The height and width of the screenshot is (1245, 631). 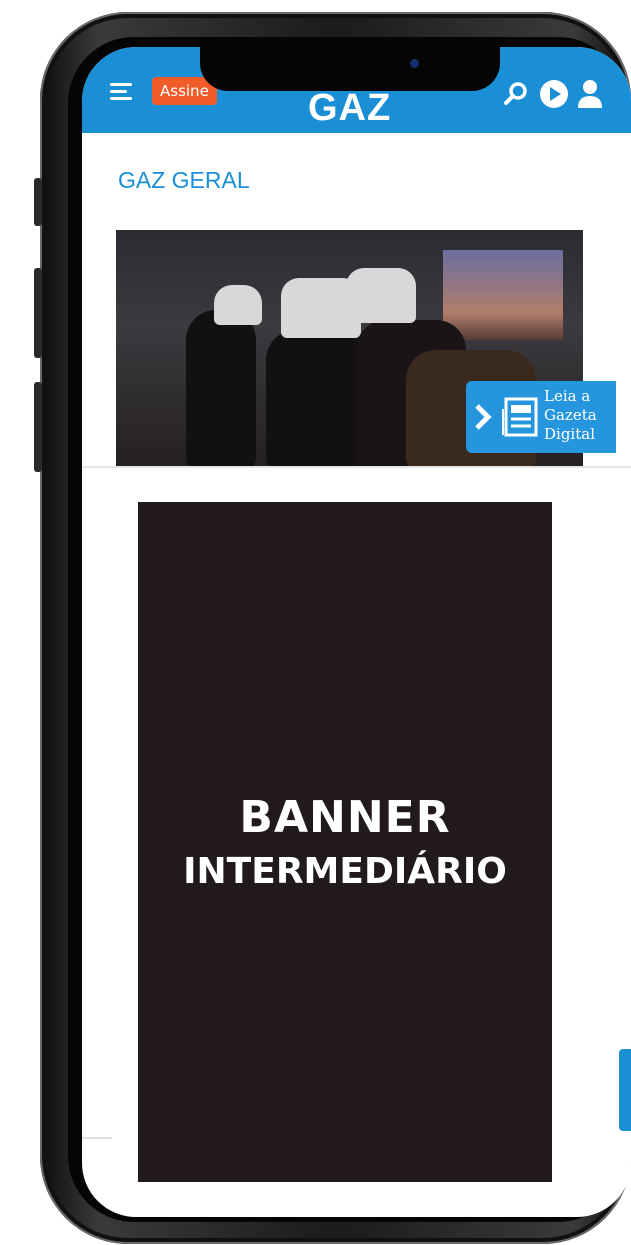 What do you see at coordinates (38, 427) in the screenshot?
I see `phone-volume-down` at bounding box center [38, 427].